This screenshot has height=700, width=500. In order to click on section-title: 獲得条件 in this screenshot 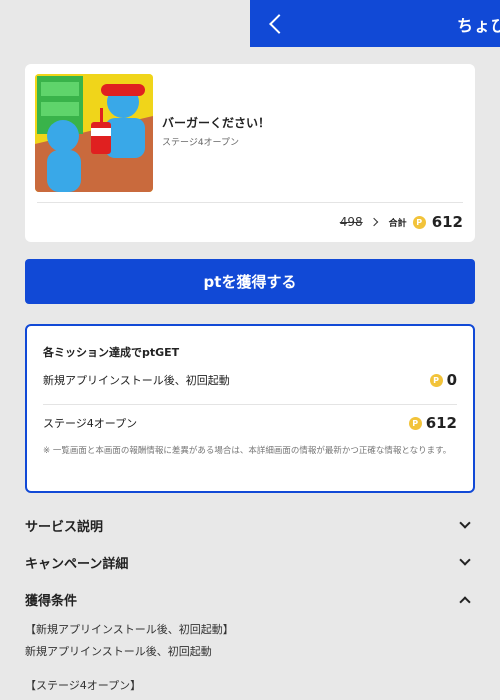, I will do `click(51, 601)`.